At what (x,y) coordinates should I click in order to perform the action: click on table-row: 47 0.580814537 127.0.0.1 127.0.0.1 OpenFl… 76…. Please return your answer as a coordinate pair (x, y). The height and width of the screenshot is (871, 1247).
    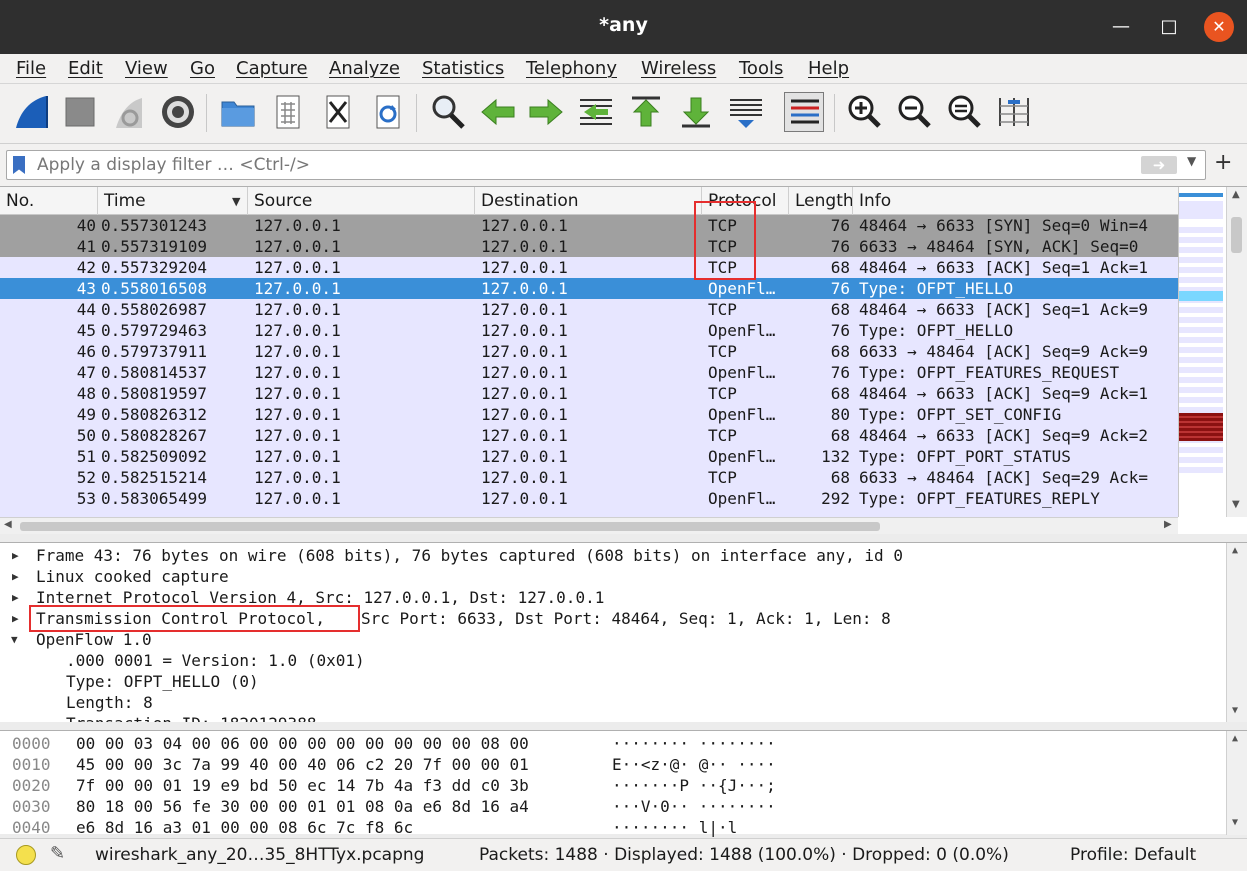
    Looking at the image, I should click on (589, 372).